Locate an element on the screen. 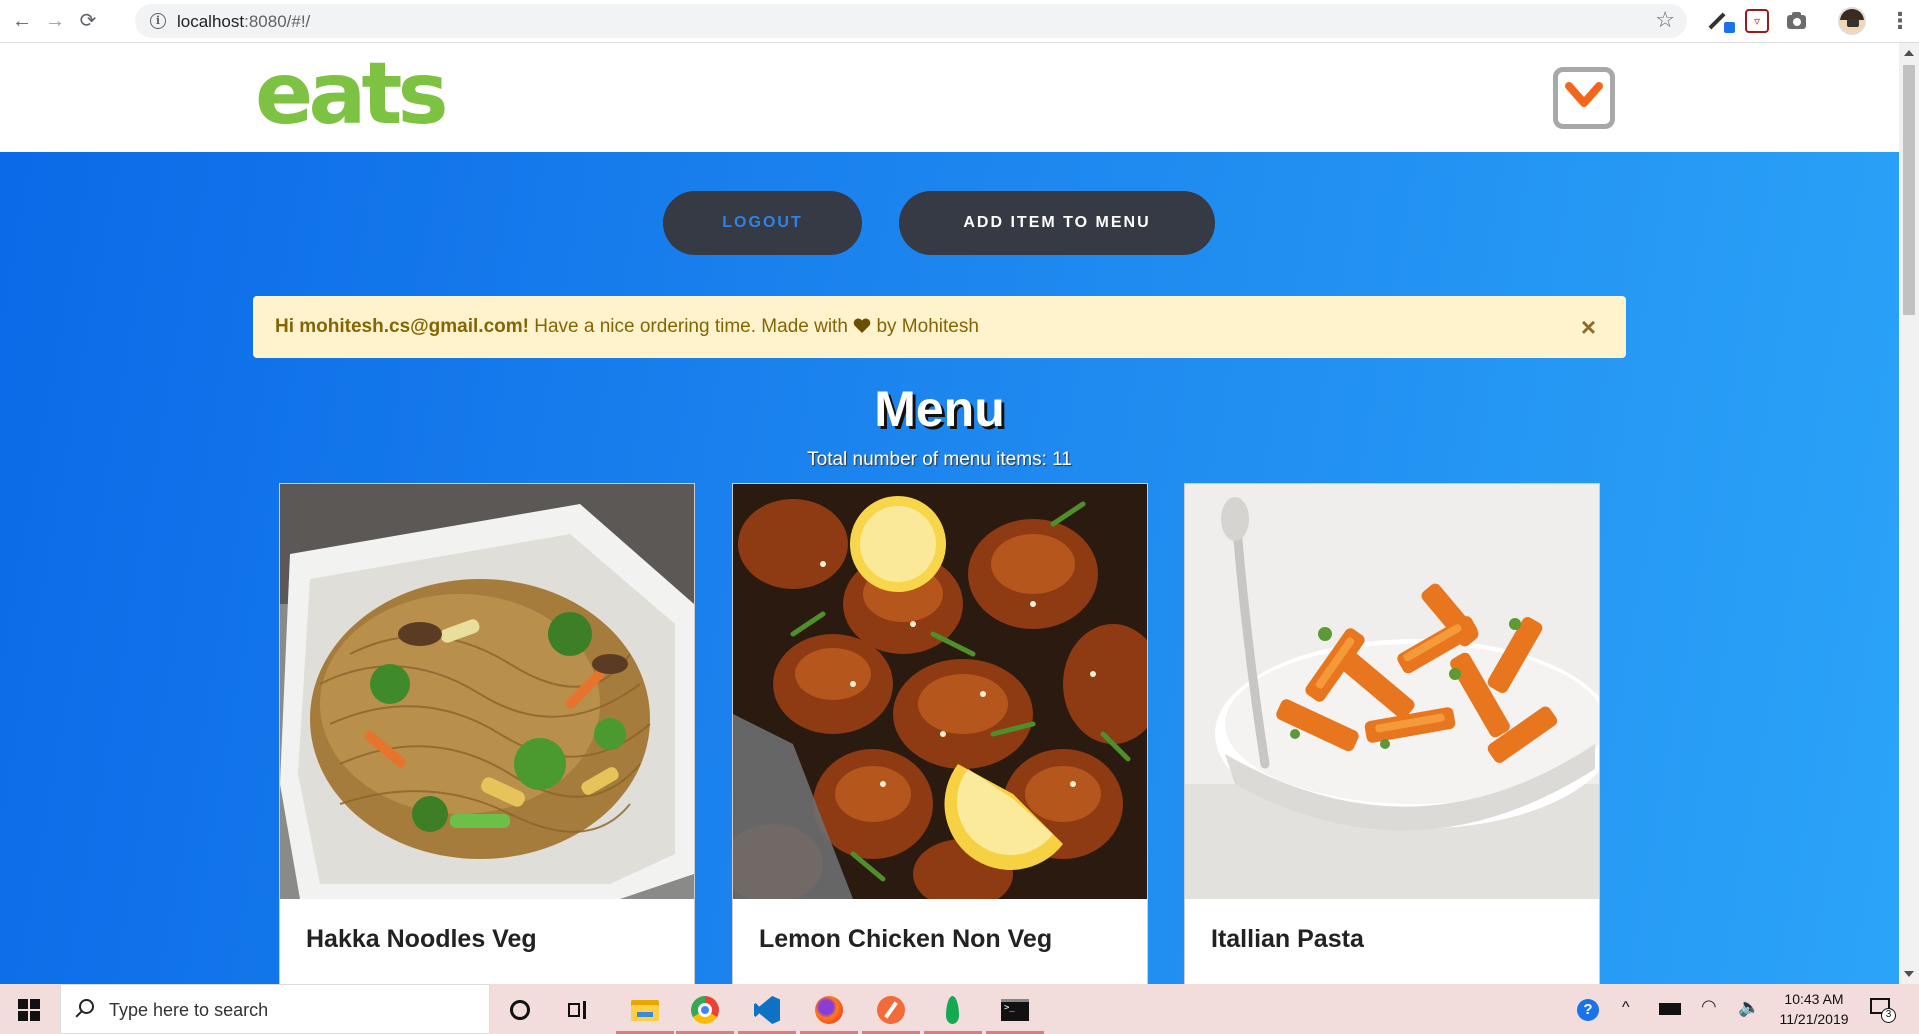 The image size is (1919, 1034). camera-extension-icon is located at coordinates (1797, 21).